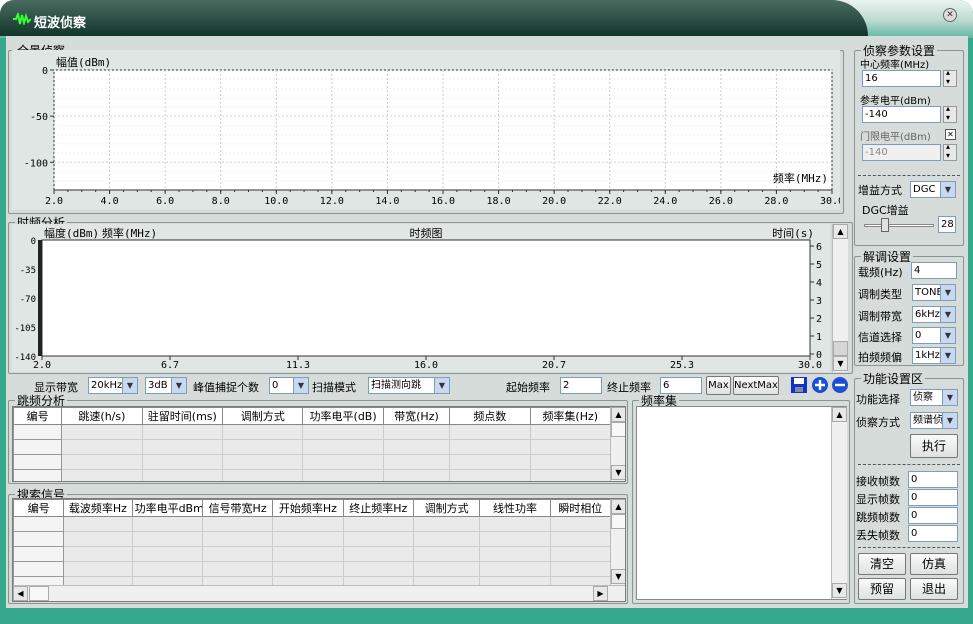 The width and height of the screenshot is (973, 624). I want to click on scroll-left-icon: ◀, so click(20, 593).